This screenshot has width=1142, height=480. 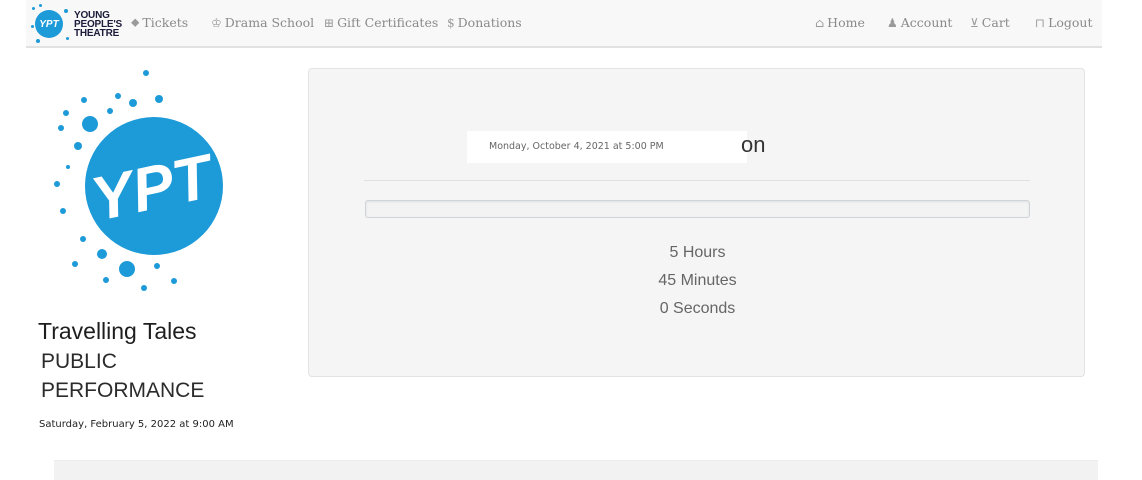 What do you see at coordinates (269, 22) in the screenshot?
I see `nav-drama-school-label: Drama School` at bounding box center [269, 22].